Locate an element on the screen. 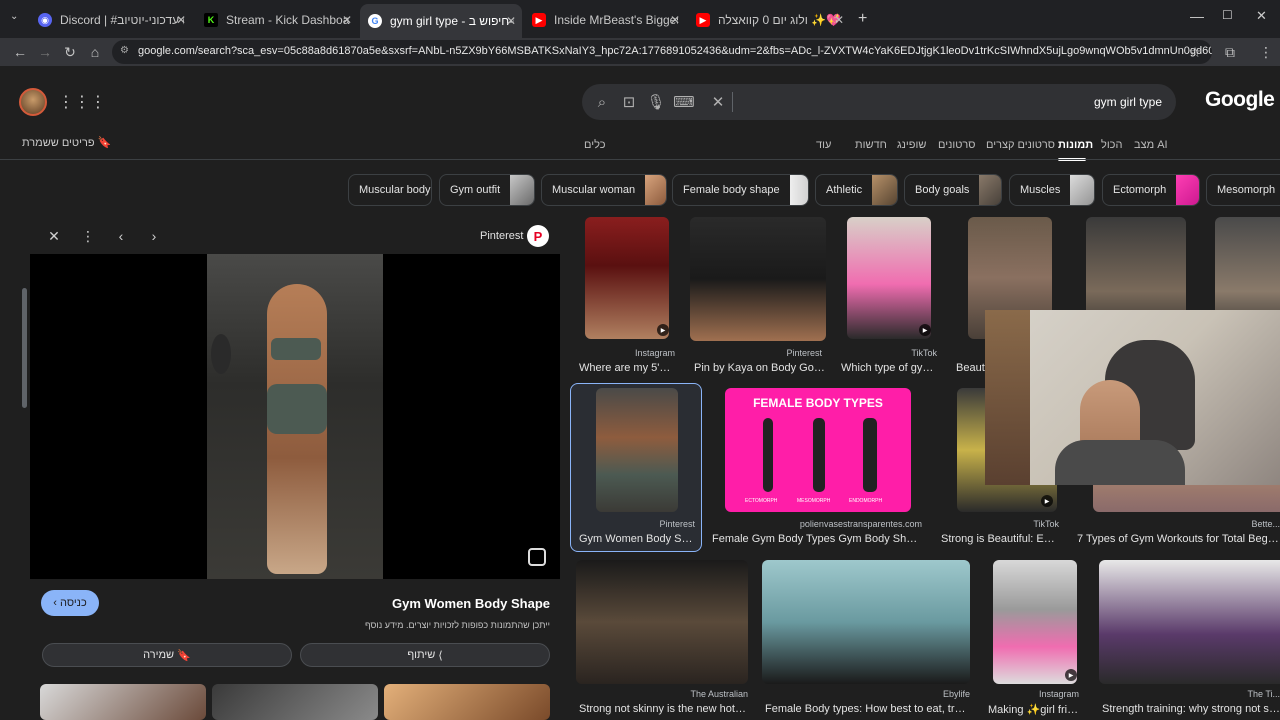 The height and width of the screenshot is (720, 1280). bookmark-star-icon: ☆ is located at coordinates (1195, 52).